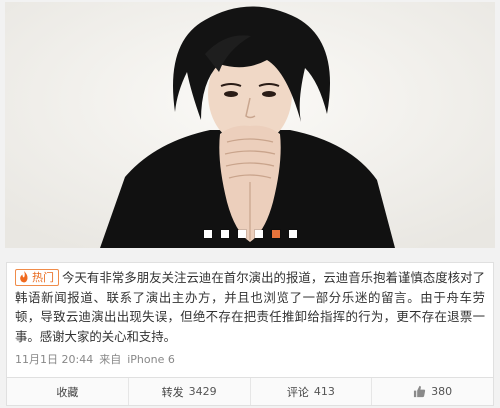  What do you see at coordinates (98, 359) in the screenshot?
I see `post-meta: 11月1日 20:44 来自 iPhone 6` at bounding box center [98, 359].